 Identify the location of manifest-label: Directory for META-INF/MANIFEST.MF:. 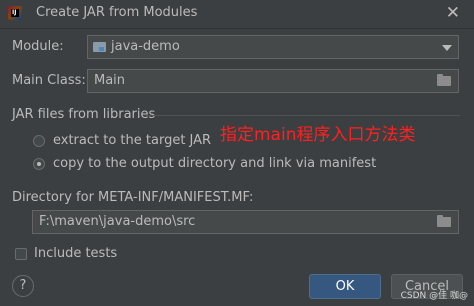
(133, 197).